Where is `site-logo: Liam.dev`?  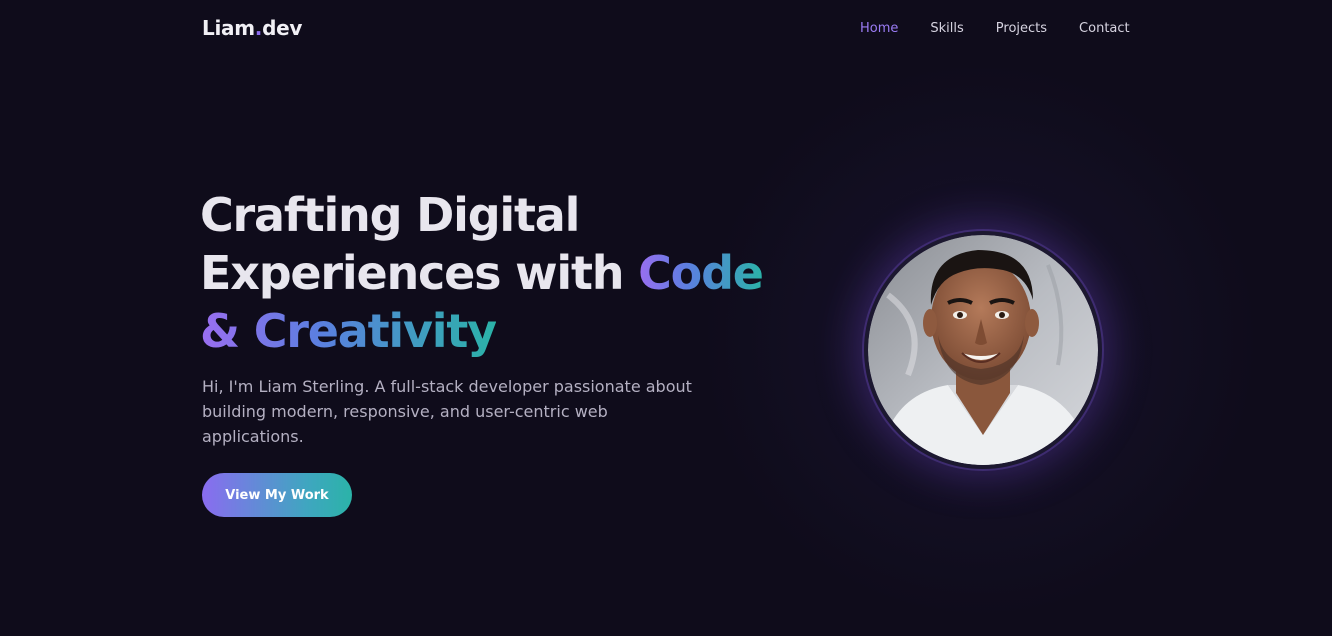 site-logo: Liam.dev is located at coordinates (252, 28).